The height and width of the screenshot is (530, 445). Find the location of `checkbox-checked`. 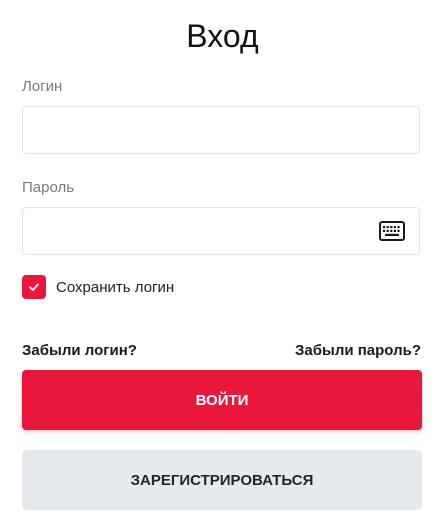

checkbox-checked is located at coordinates (34, 287).